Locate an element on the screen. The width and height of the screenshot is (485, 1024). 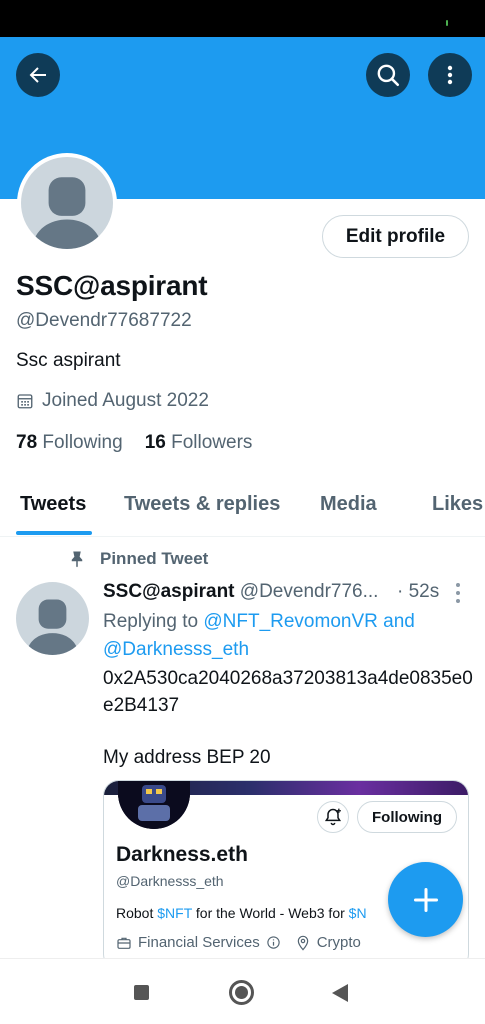
cashtag-truncated: $N is located at coordinates (358, 913).